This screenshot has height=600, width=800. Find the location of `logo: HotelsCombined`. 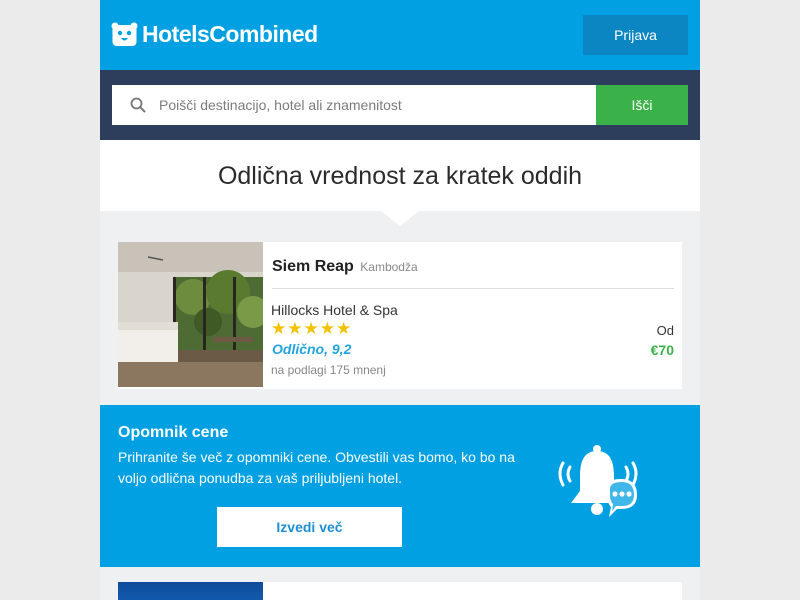

logo: HotelsCombined is located at coordinates (214, 34).